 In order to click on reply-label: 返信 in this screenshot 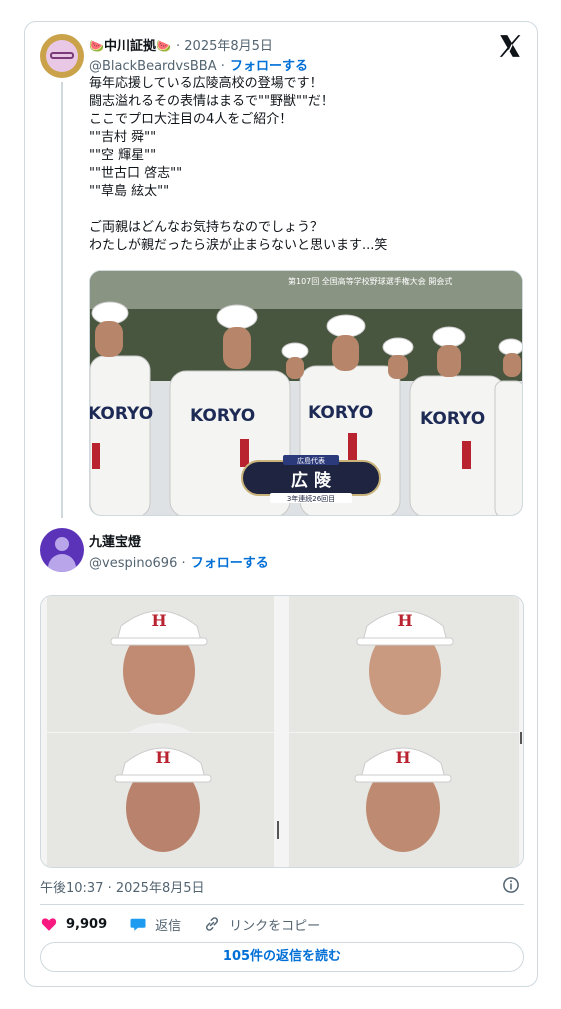, I will do `click(168, 926)`.